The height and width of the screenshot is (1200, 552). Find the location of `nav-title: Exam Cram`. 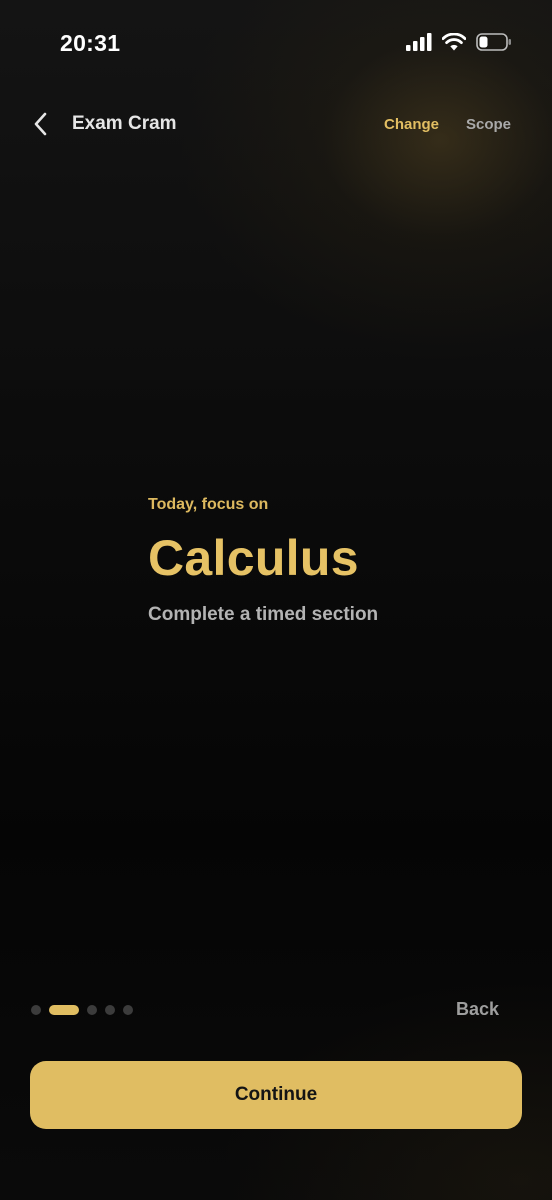

nav-title: Exam Cram is located at coordinates (124, 123).